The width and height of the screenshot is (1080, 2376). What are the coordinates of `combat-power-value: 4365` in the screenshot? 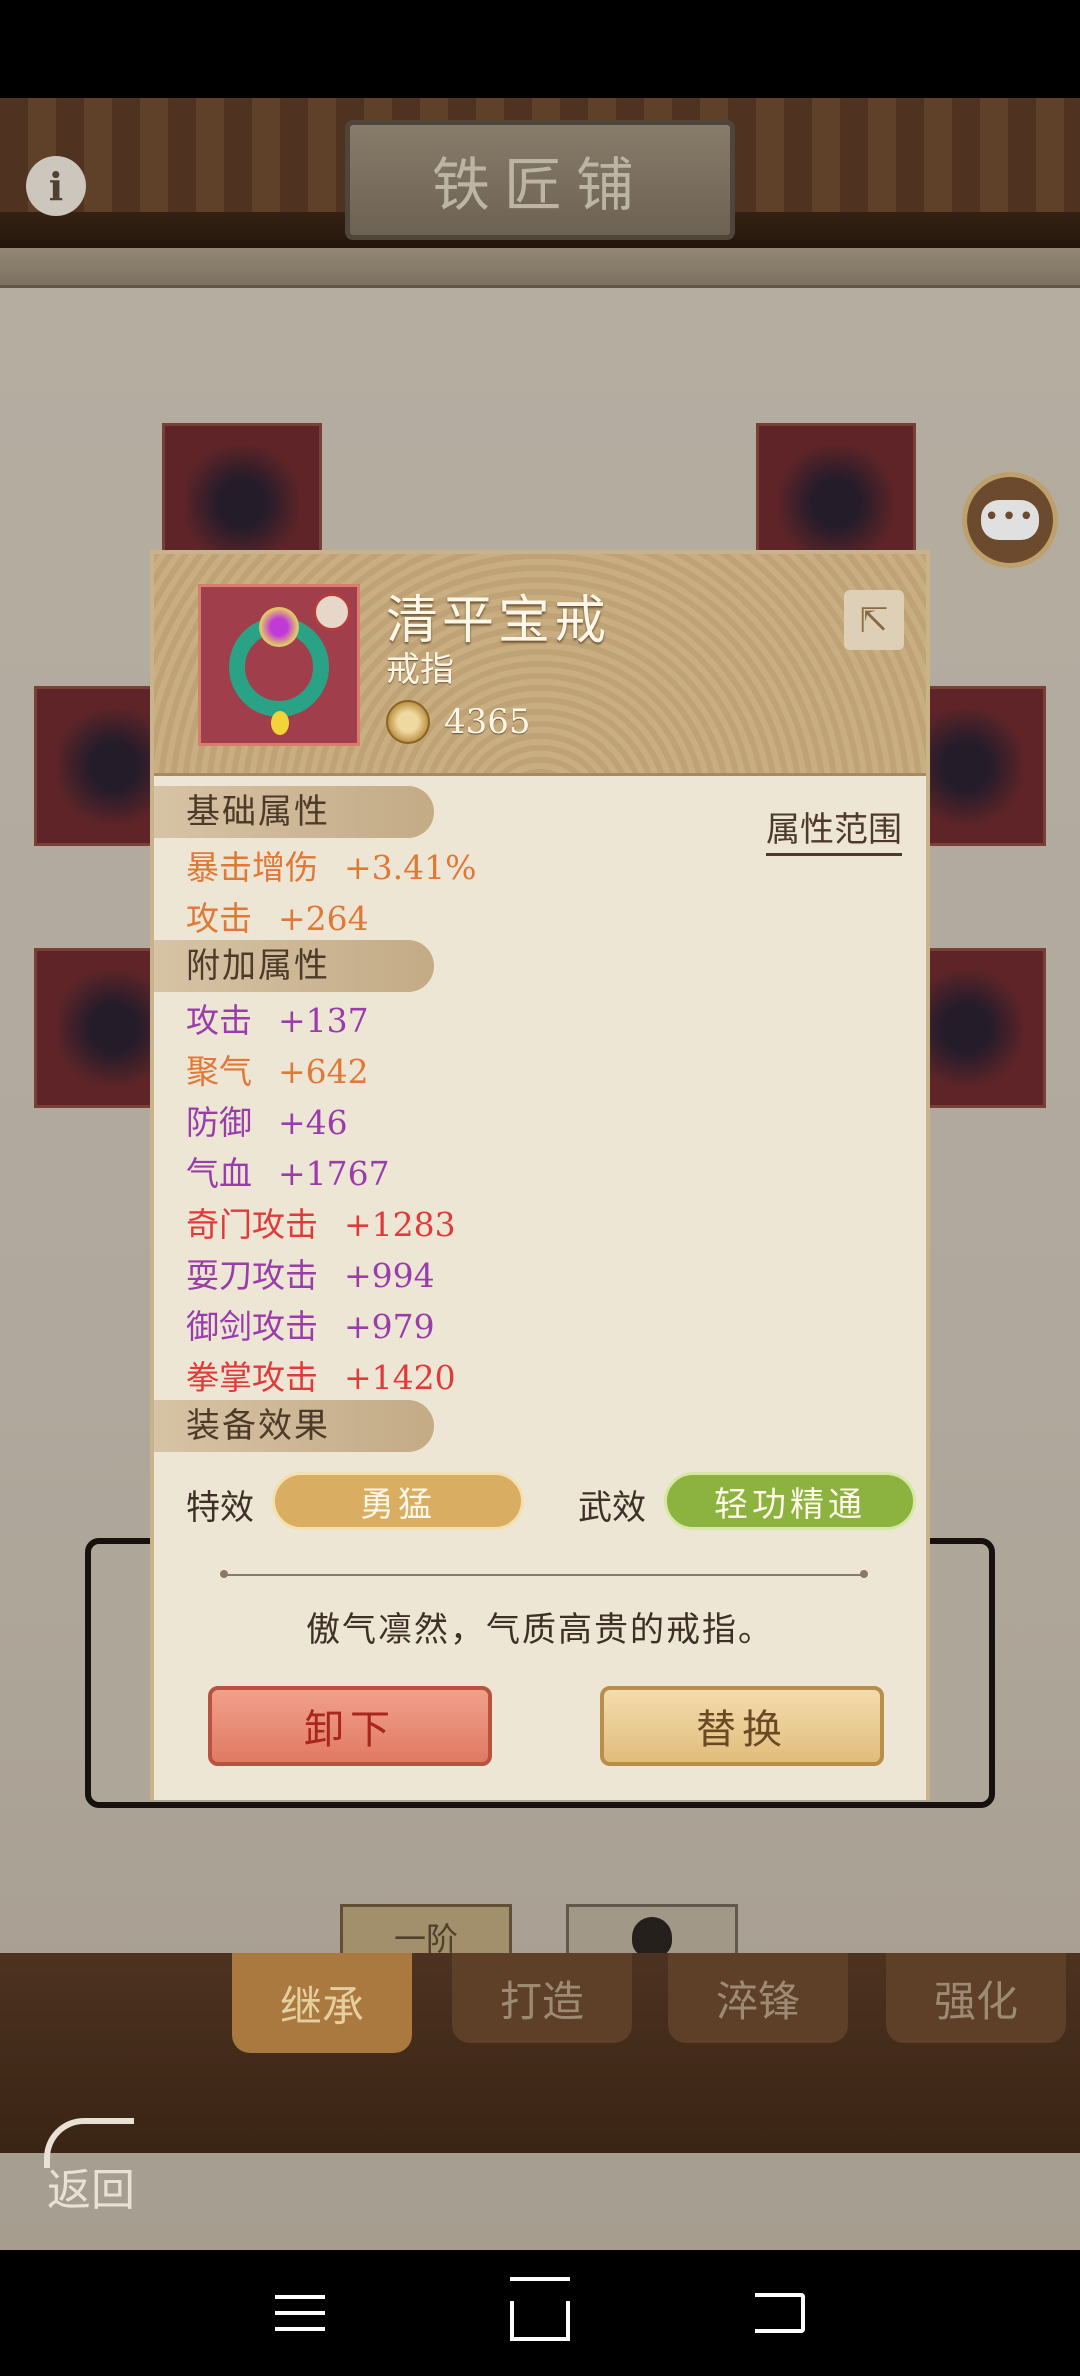 It's located at (487, 722).